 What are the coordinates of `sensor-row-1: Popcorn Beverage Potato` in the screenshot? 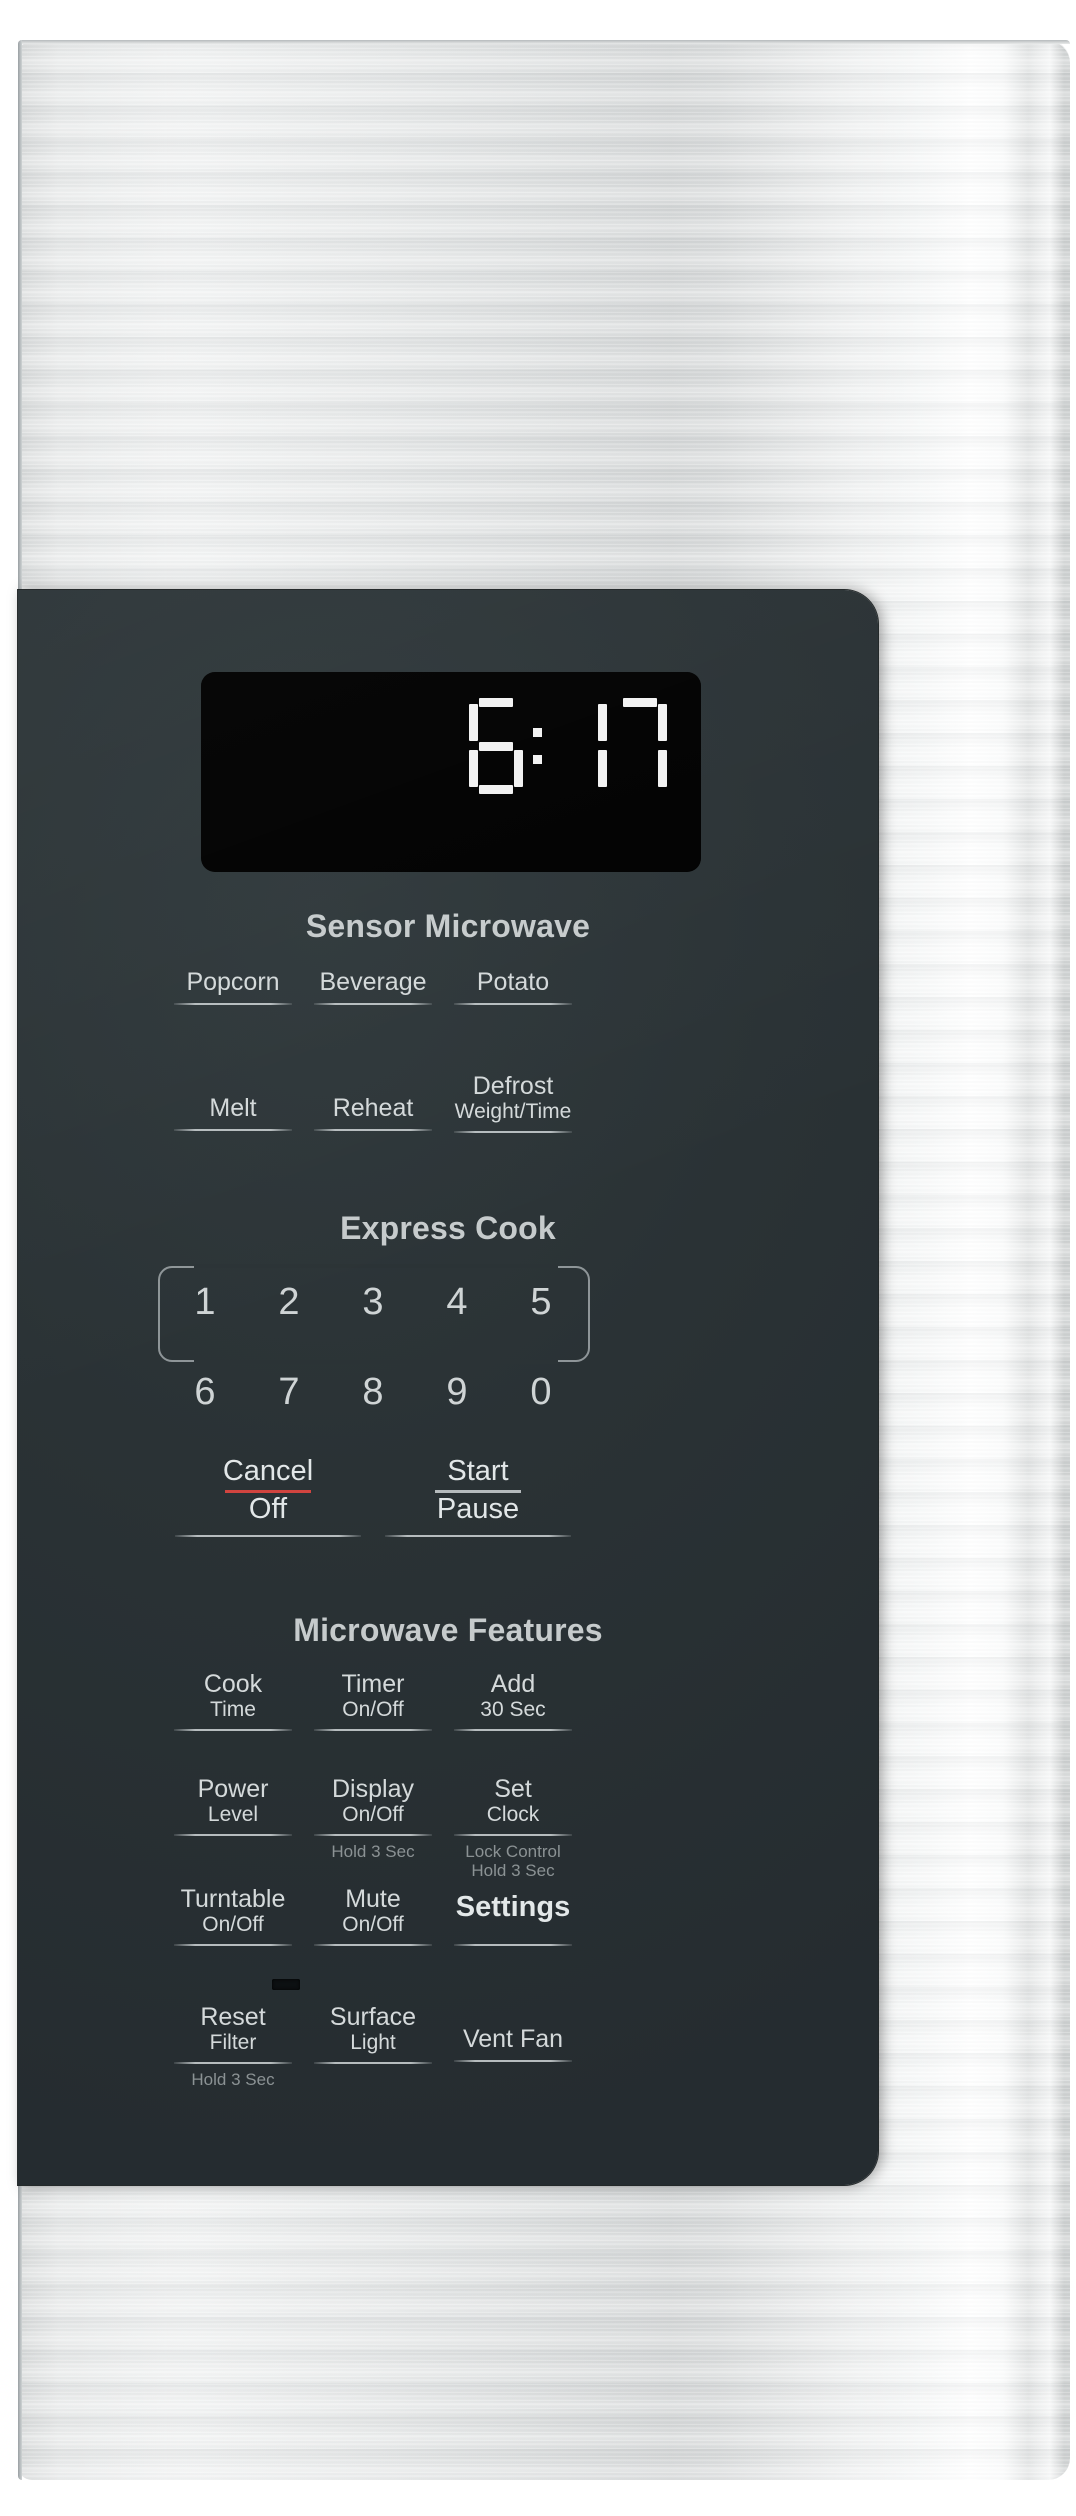 It's located at (373, 986).